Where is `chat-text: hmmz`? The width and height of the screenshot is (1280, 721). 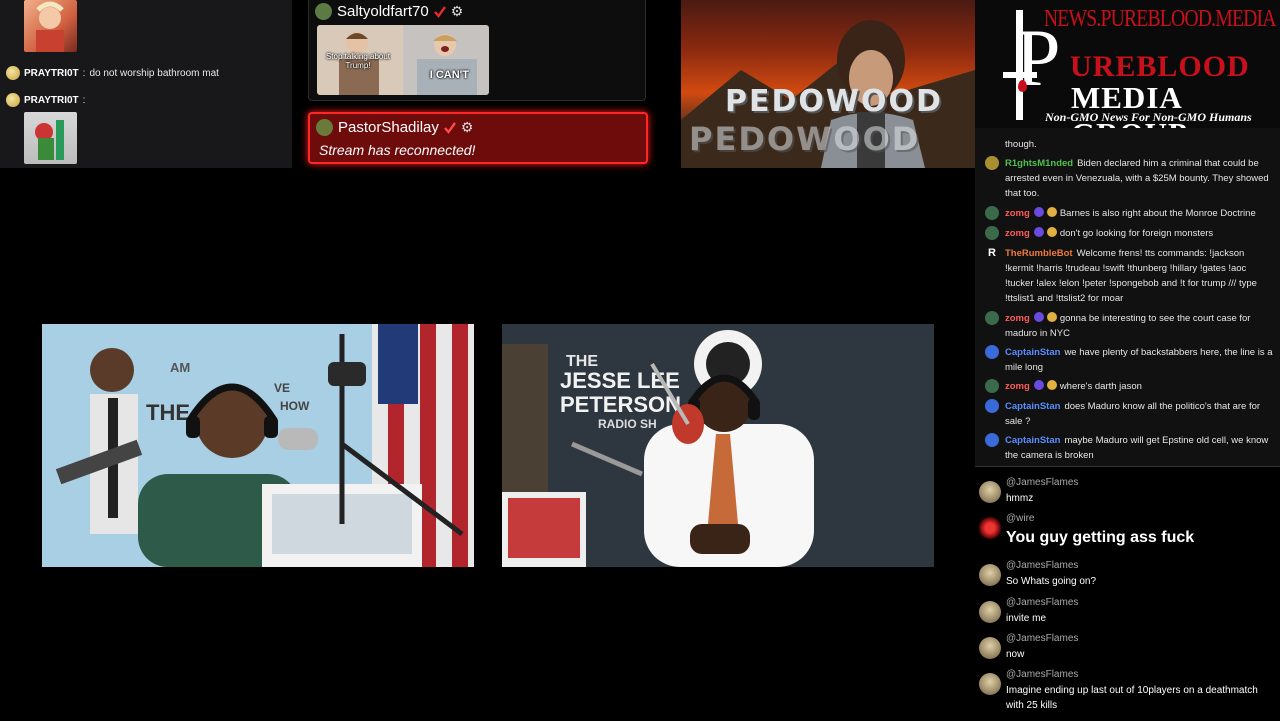 chat-text: hmmz is located at coordinates (1020, 498).